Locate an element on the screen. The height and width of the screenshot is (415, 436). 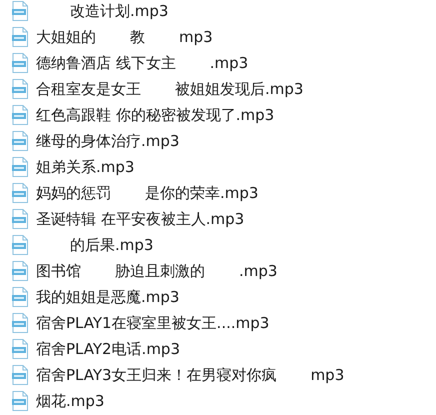
file-name: 烟花.mp3 is located at coordinates (70, 401).